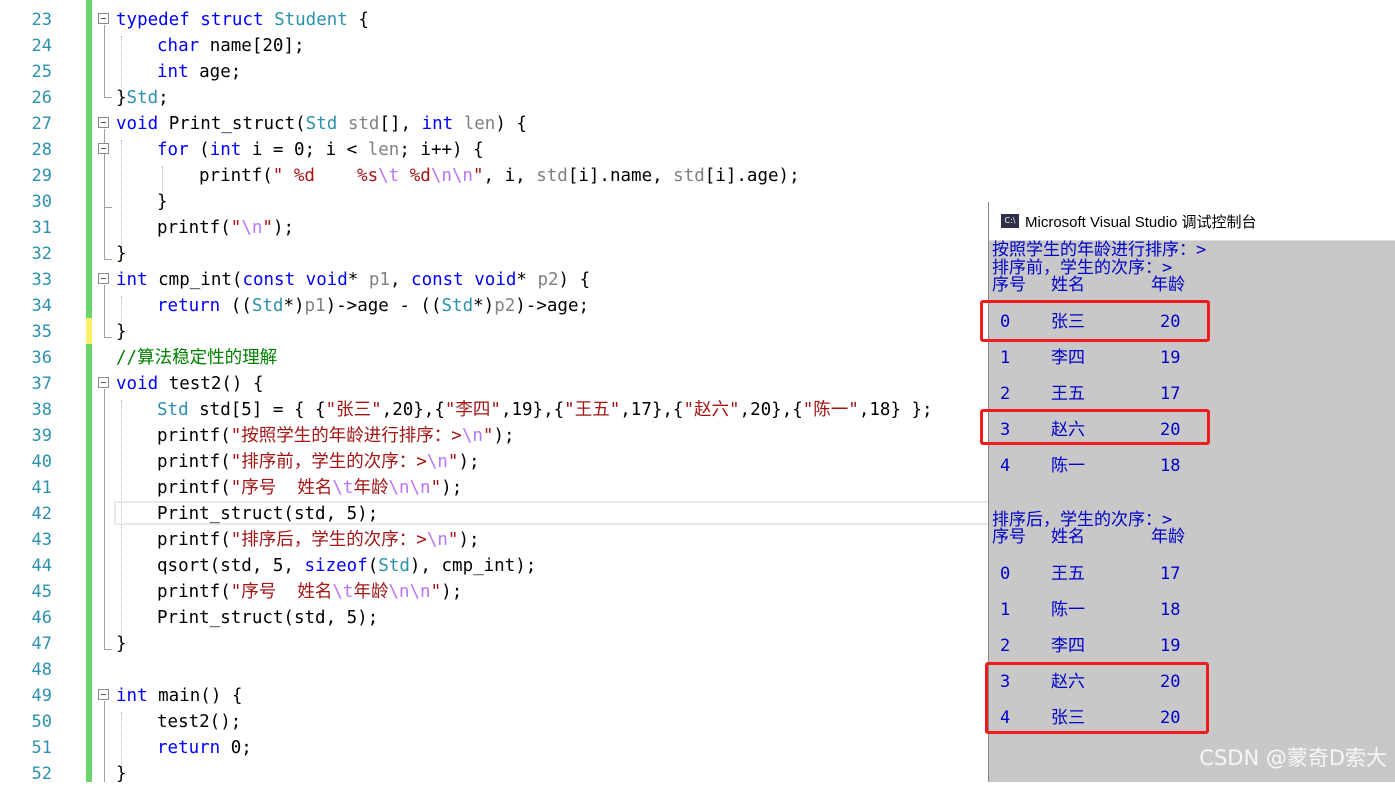 This screenshot has width=1395, height=787. I want to click on code-line-31: printf("\n");, so click(225, 228).